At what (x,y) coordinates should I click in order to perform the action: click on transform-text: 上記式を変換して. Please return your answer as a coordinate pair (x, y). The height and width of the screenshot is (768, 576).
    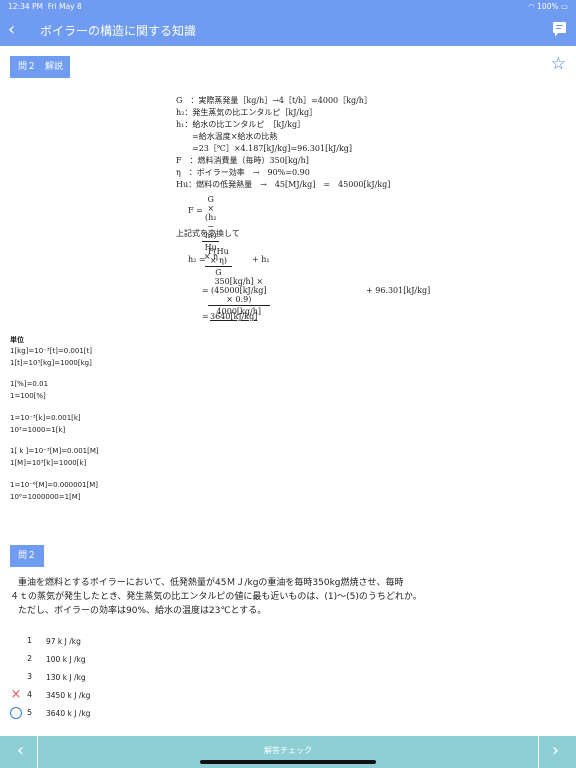
    Looking at the image, I should click on (208, 233).